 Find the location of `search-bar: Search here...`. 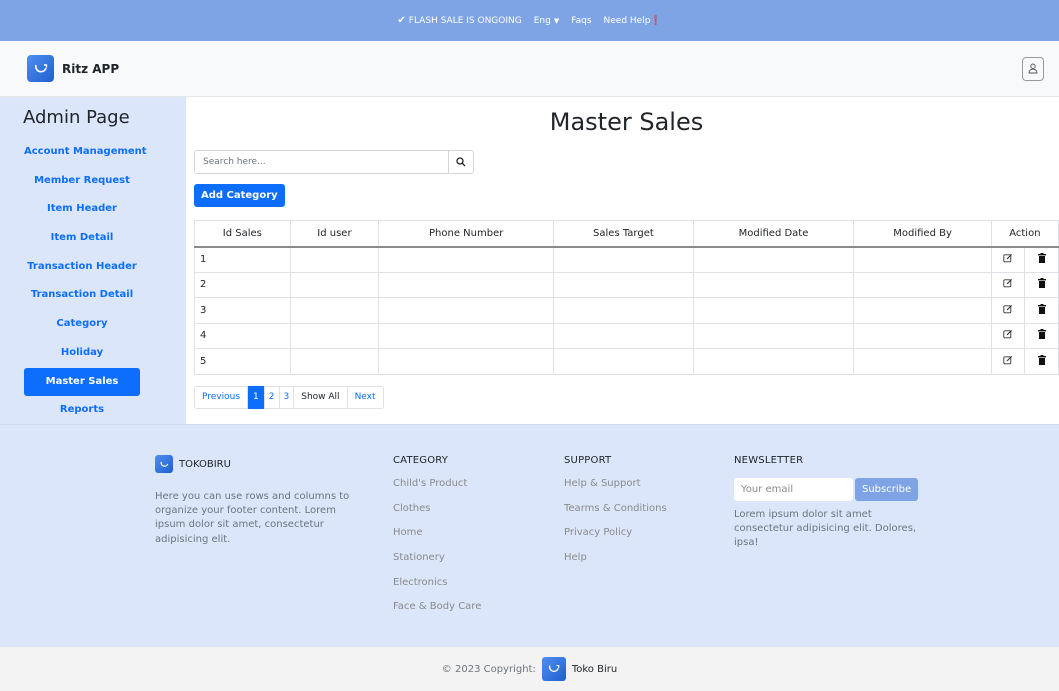

search-bar: Search here... is located at coordinates (334, 162).